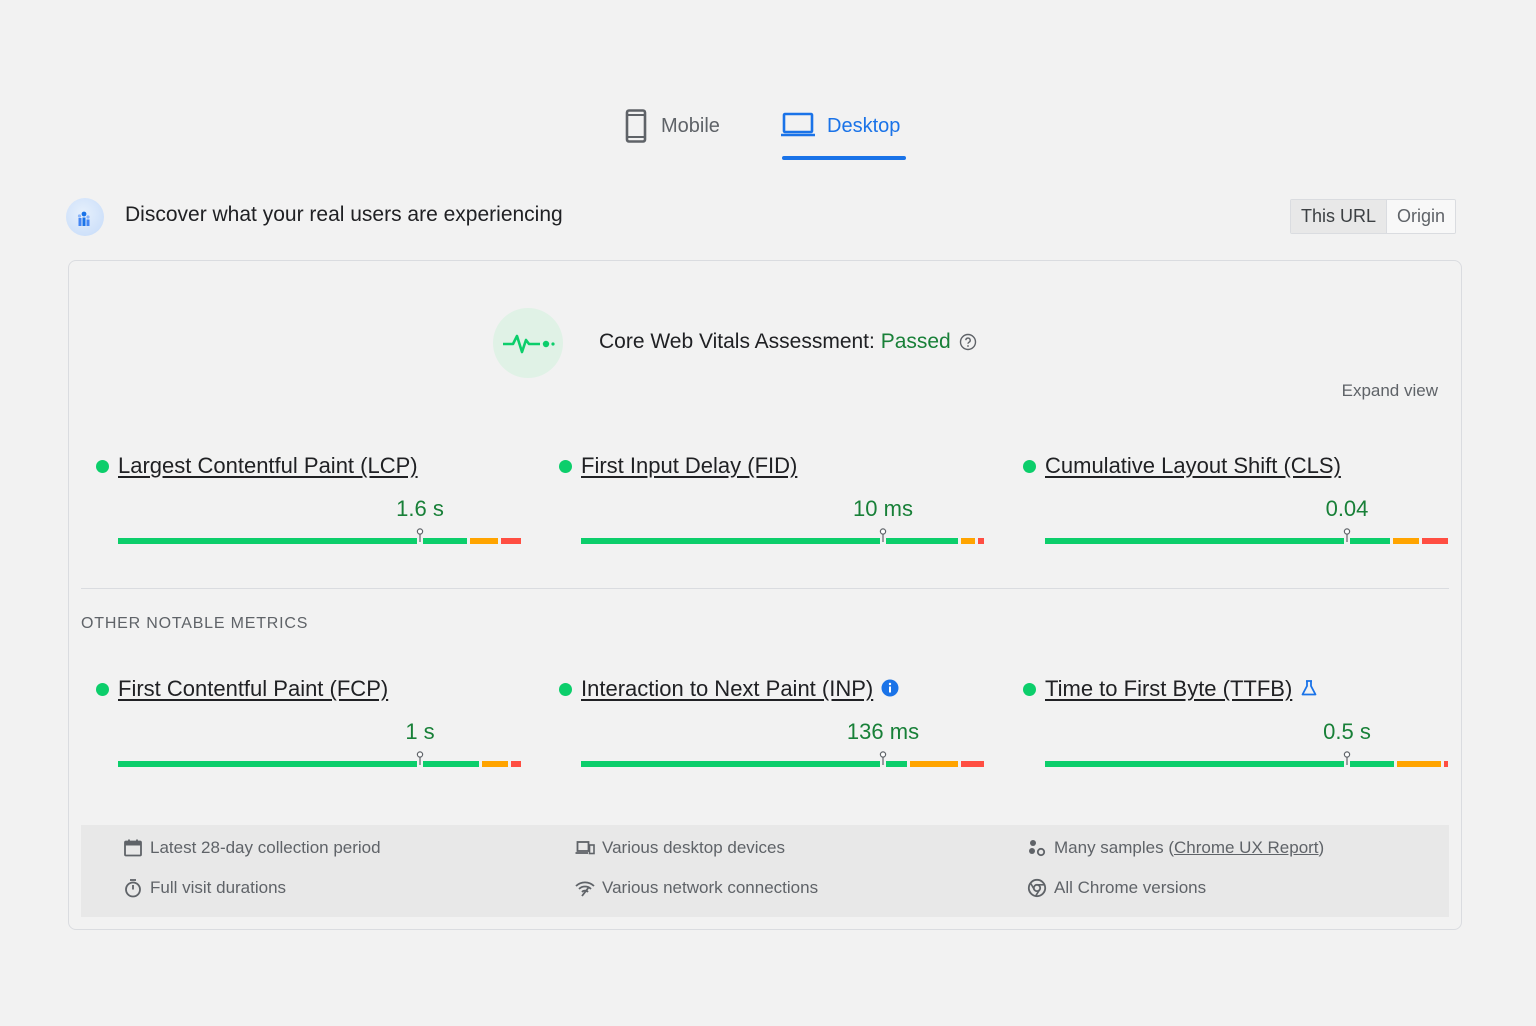  I want to click on metric-name: Largest Contentful Paint (LCP), so click(268, 466).